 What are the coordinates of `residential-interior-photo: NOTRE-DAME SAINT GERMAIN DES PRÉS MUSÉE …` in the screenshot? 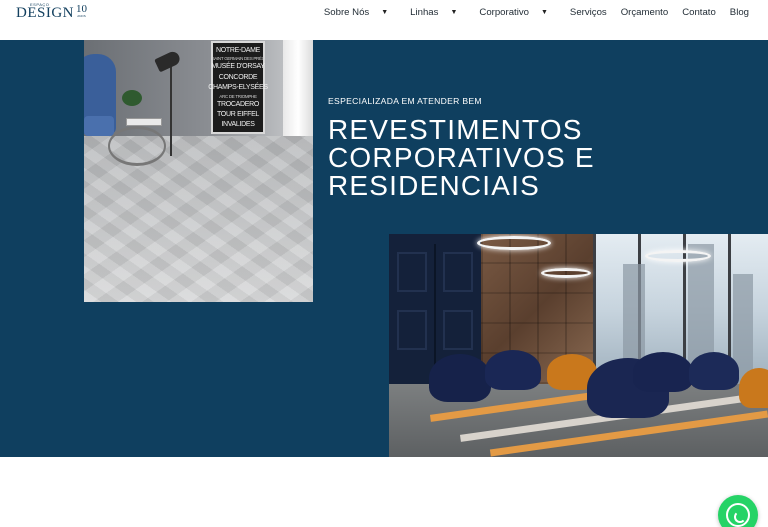 It's located at (198, 171).